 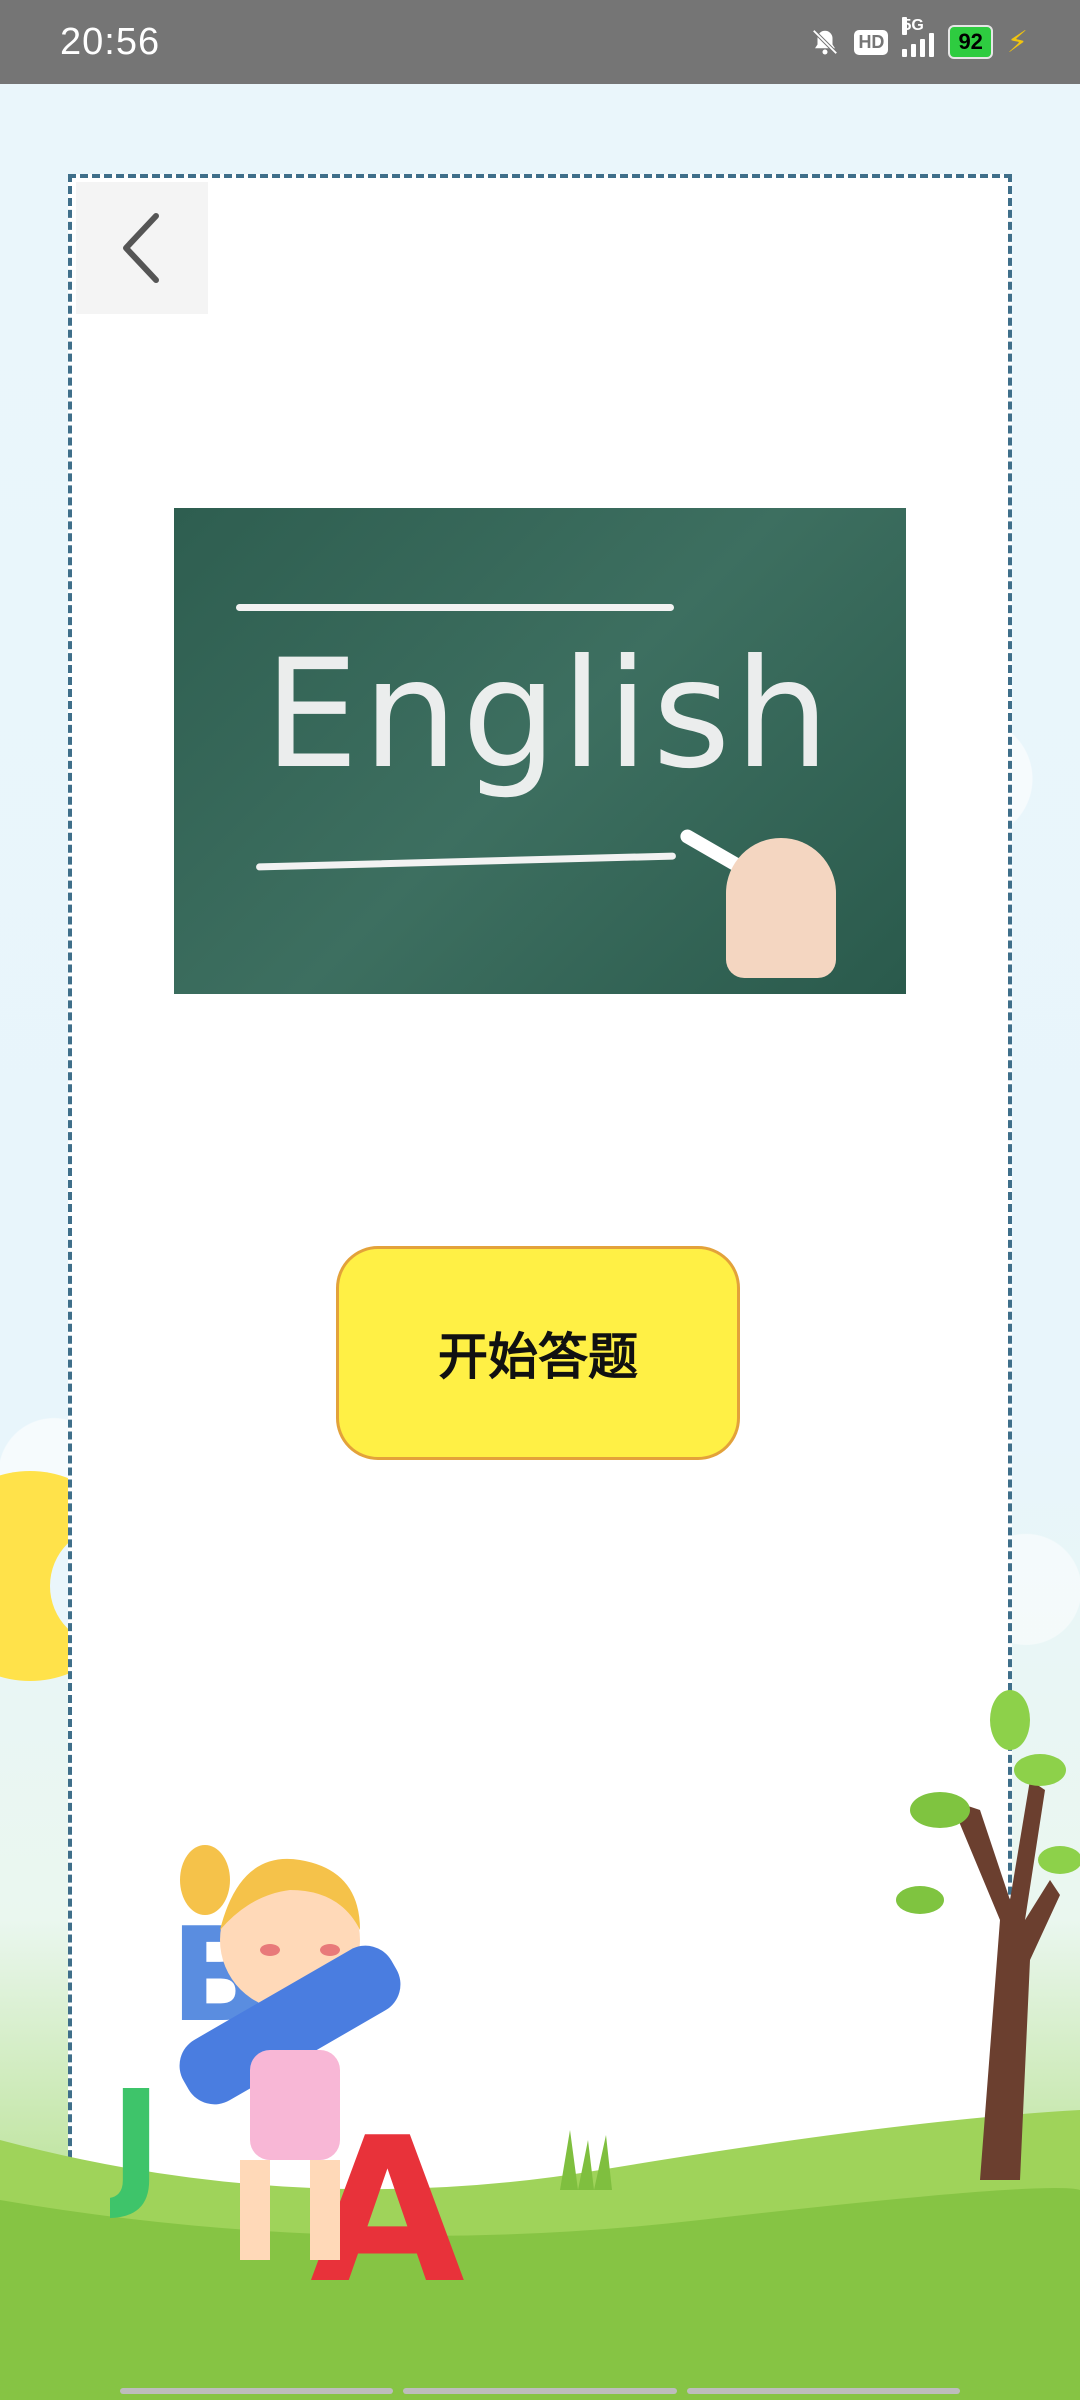 I want to click on bell-off-icon, so click(x=825, y=42).